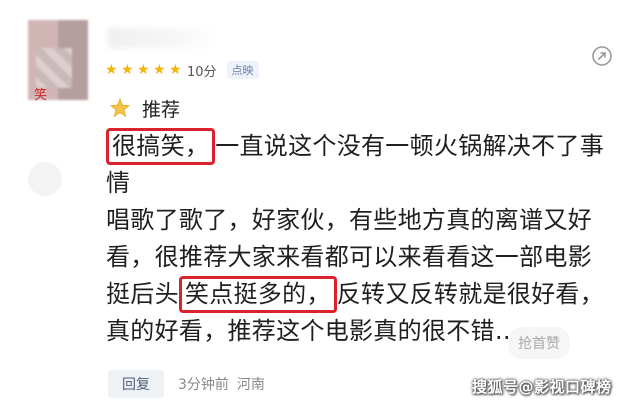 The image size is (627, 410). I want to click on recommend-row: 推荐, so click(144, 108).